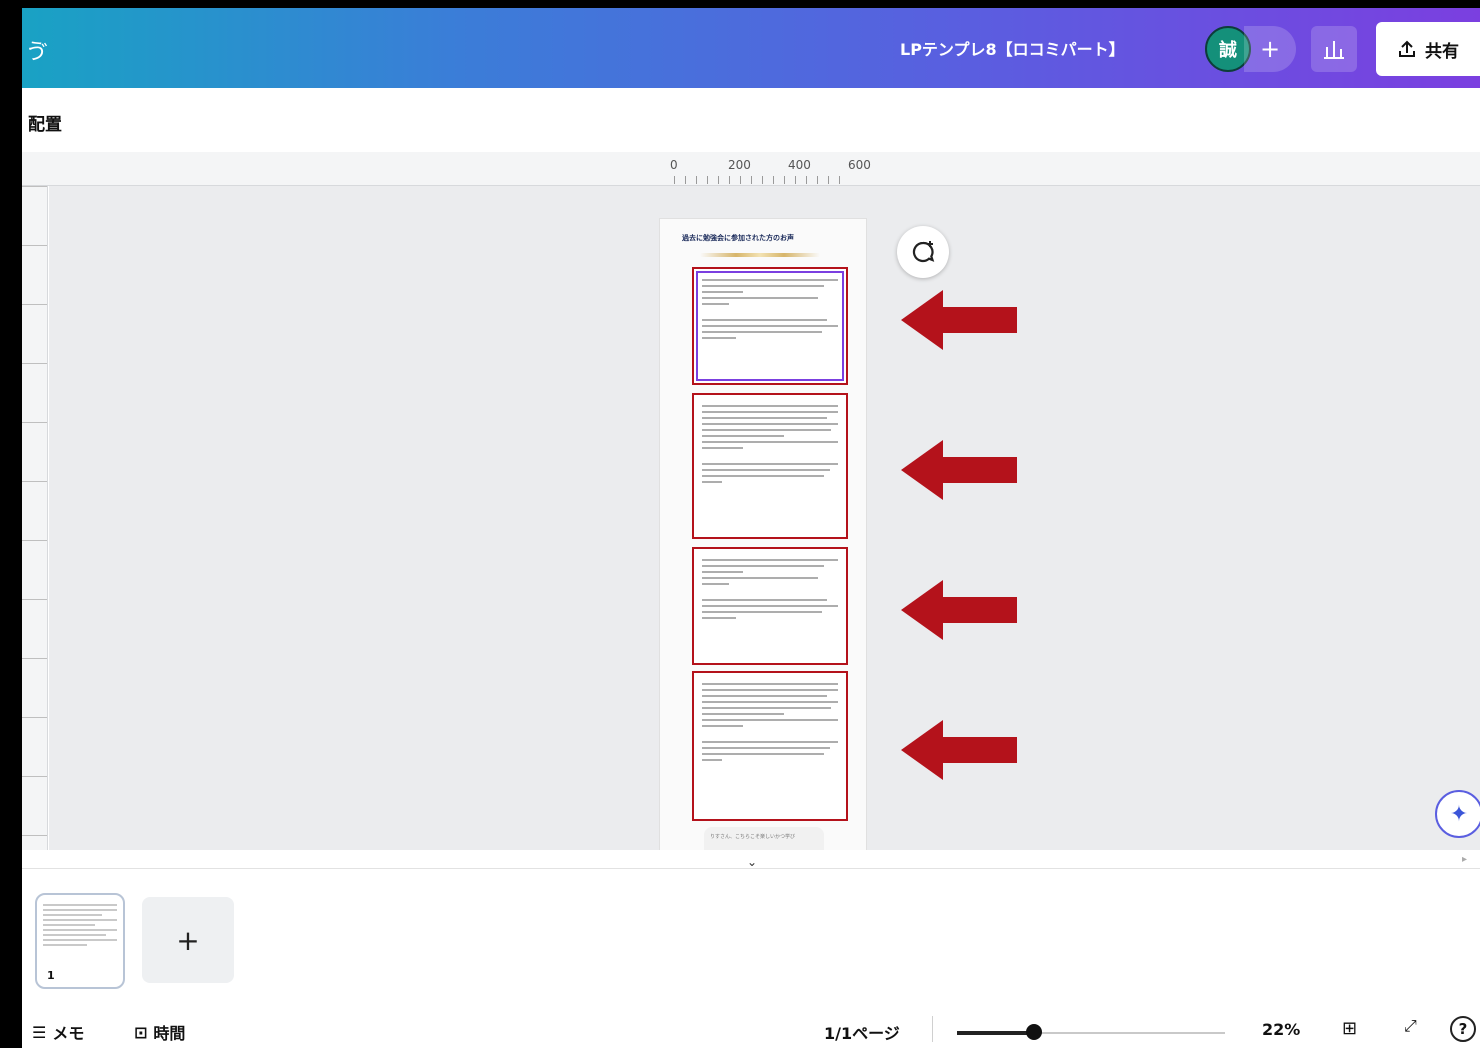  What do you see at coordinates (752, 862) in the screenshot?
I see `chevron-down-icon: ⌄` at bounding box center [752, 862].